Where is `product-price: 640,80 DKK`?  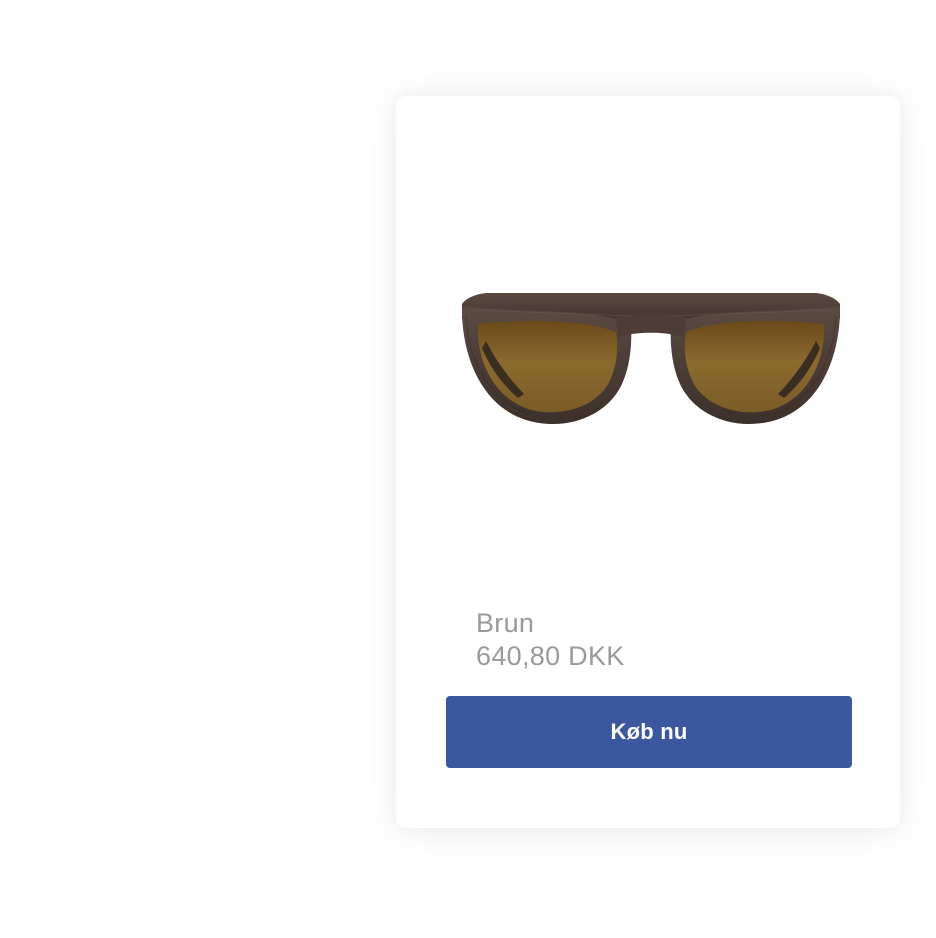 product-price: 640,80 DKK is located at coordinates (550, 656).